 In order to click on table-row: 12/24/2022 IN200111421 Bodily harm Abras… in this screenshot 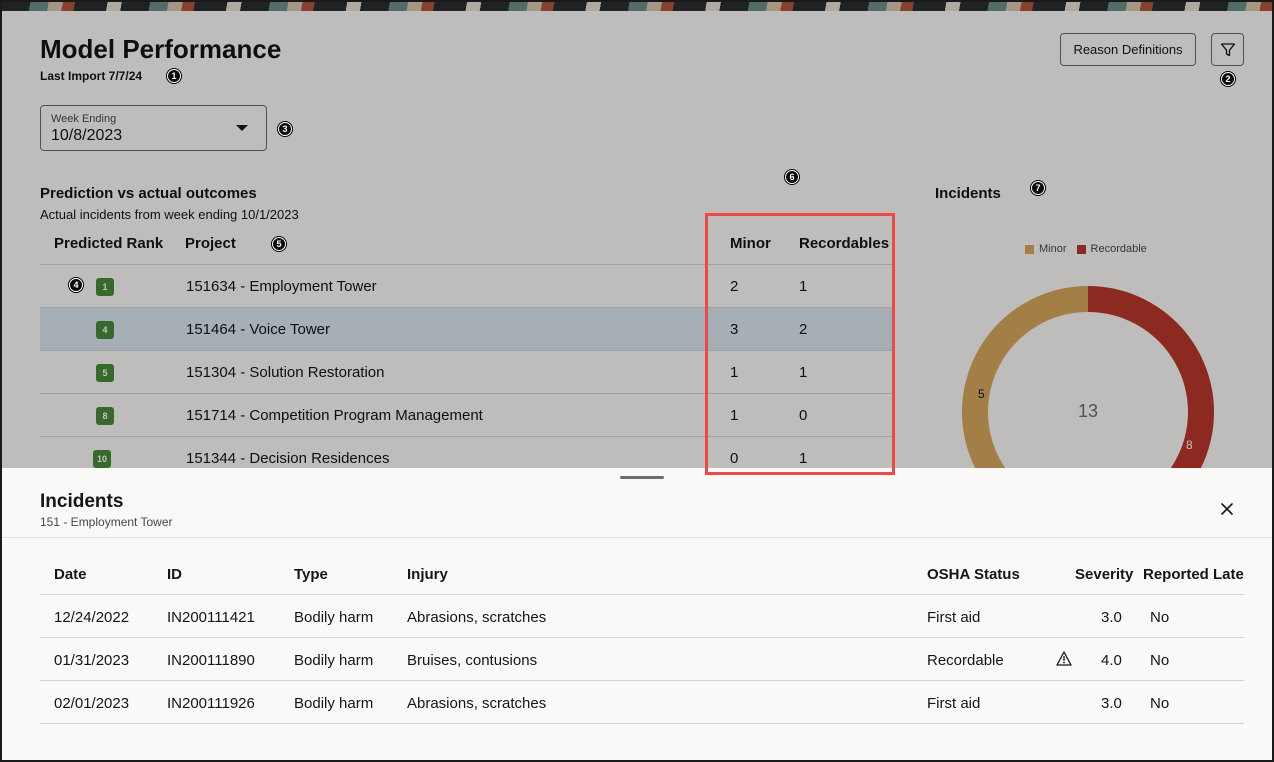, I will do `click(642, 616)`.